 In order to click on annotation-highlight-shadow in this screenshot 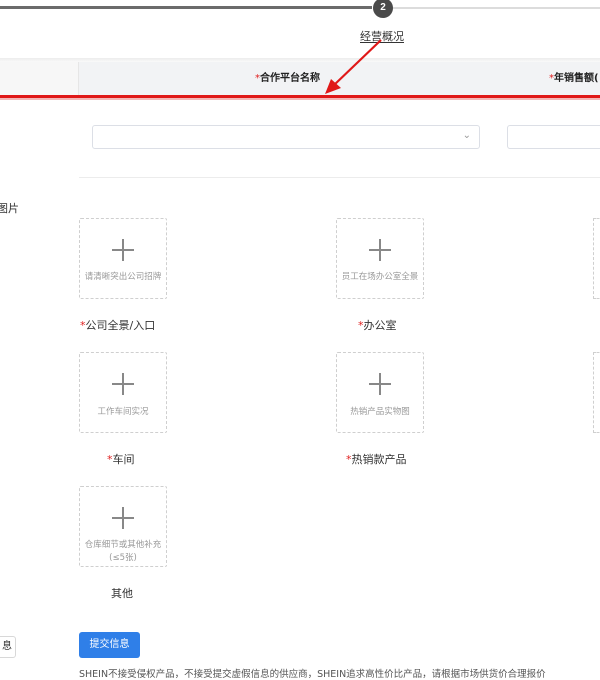, I will do `click(300, 99)`.